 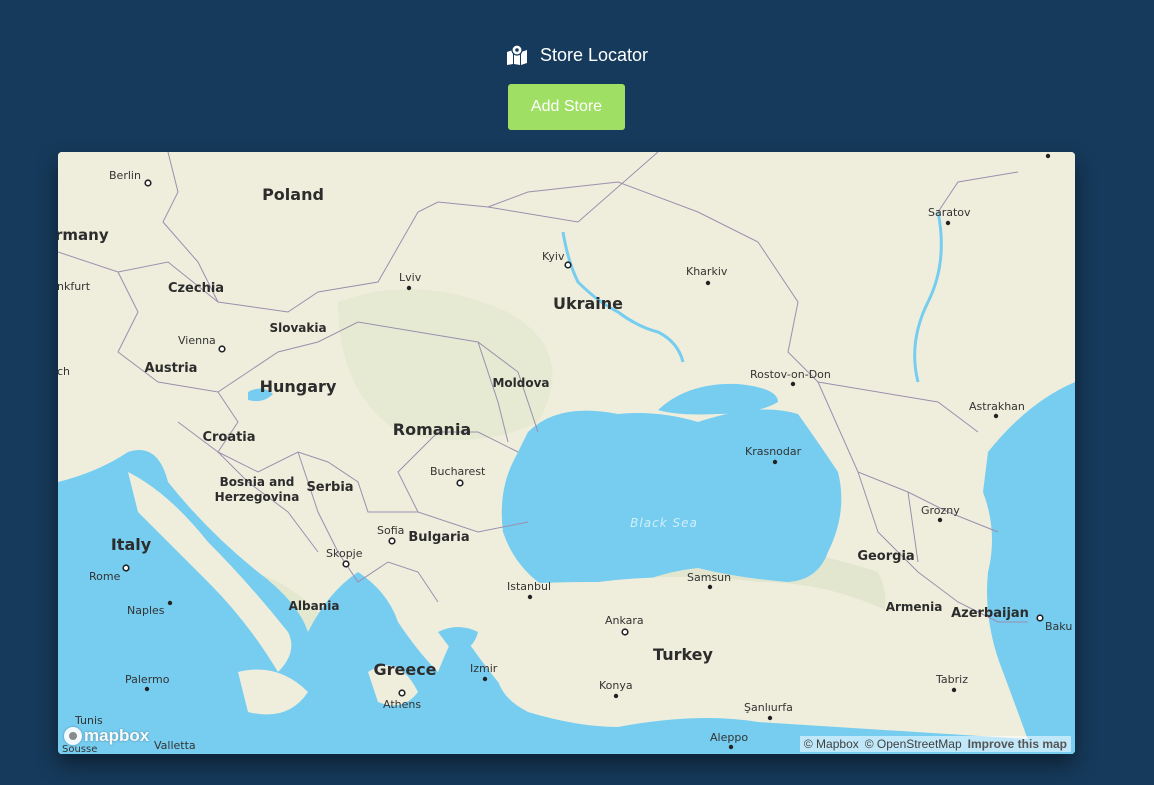 I want to click on city-rome: Rome, so click(x=105, y=576).